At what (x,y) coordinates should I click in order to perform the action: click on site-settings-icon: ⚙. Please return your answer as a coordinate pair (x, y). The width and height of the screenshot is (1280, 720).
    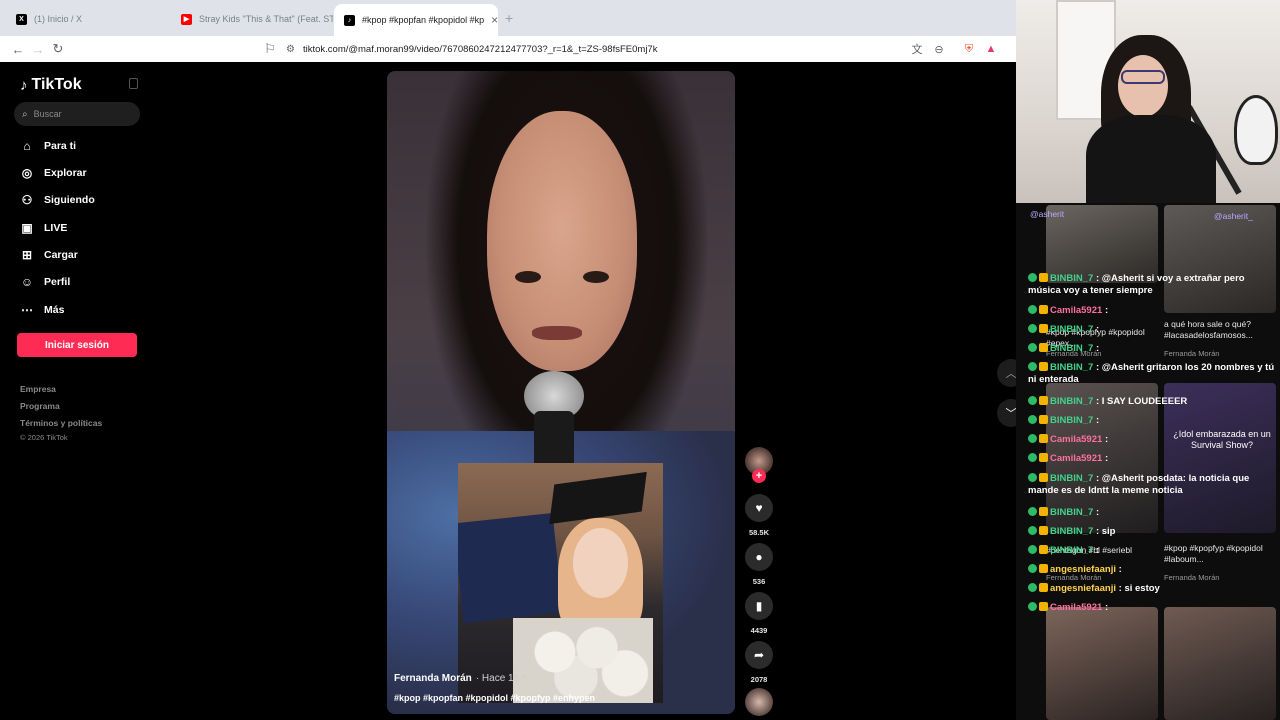
    Looking at the image, I should click on (290, 49).